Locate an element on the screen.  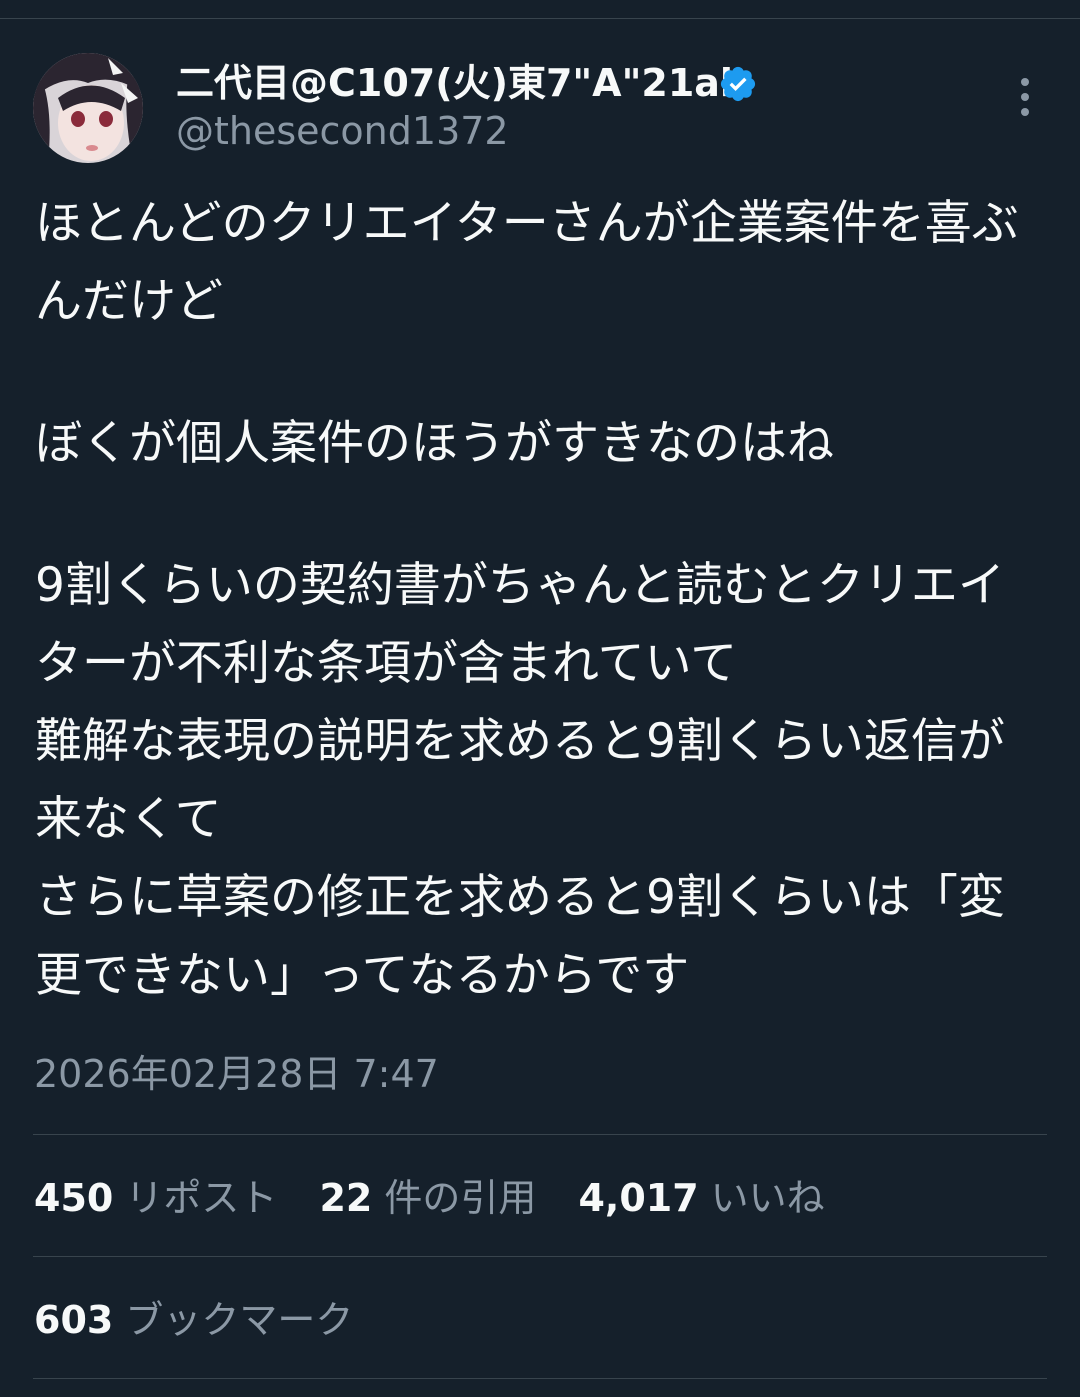
reposts-count: 450 is located at coordinates (74, 1198).